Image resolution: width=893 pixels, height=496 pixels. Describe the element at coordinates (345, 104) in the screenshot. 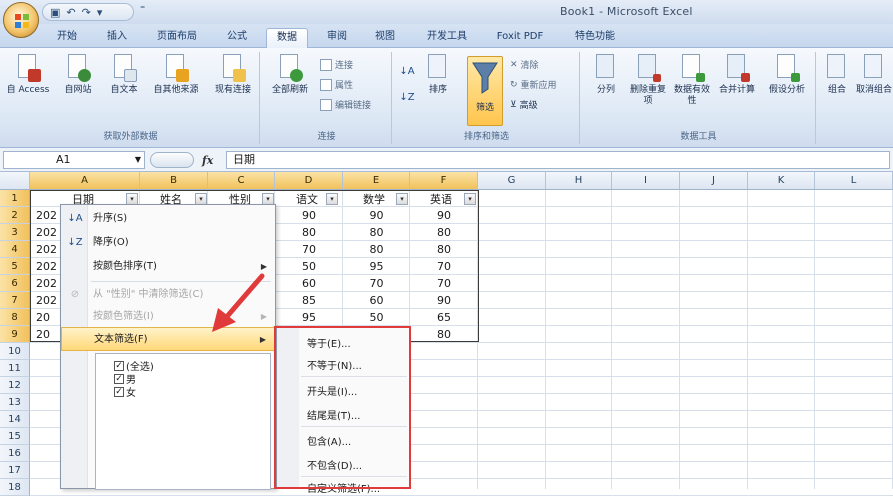

I see `edit-links-button: 编辑链接` at that location.